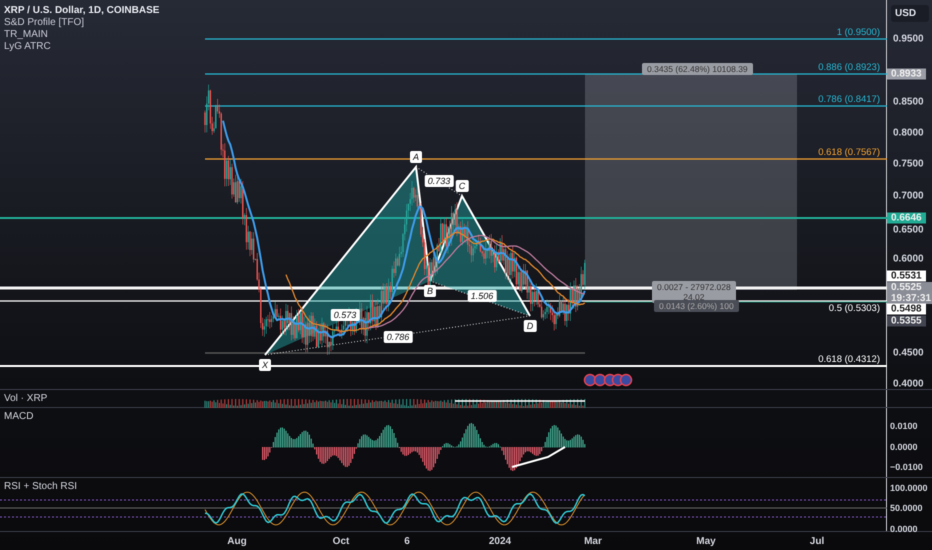 The image size is (932, 550). What do you see at coordinates (341, 541) in the screenshot?
I see `time-tick: Oct` at bounding box center [341, 541].